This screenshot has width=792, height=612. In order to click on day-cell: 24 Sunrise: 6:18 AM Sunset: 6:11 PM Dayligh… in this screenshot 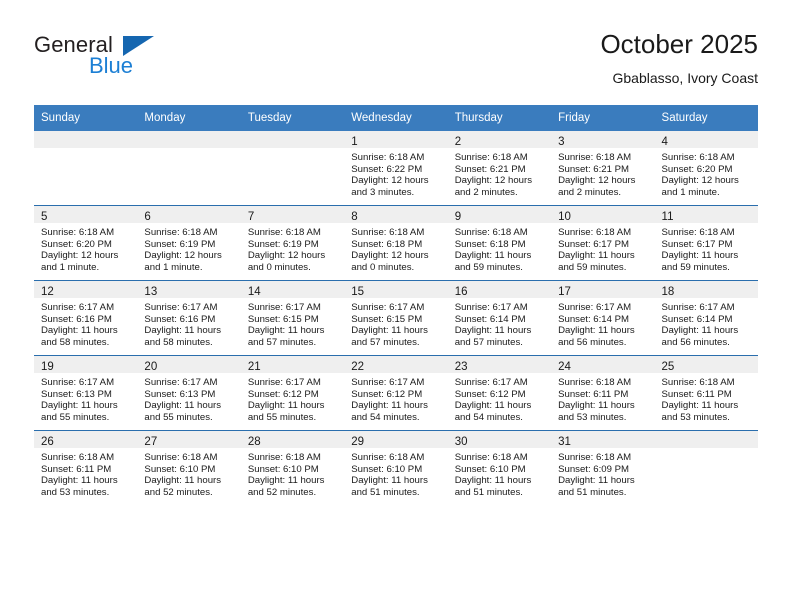, I will do `click(603, 393)`.